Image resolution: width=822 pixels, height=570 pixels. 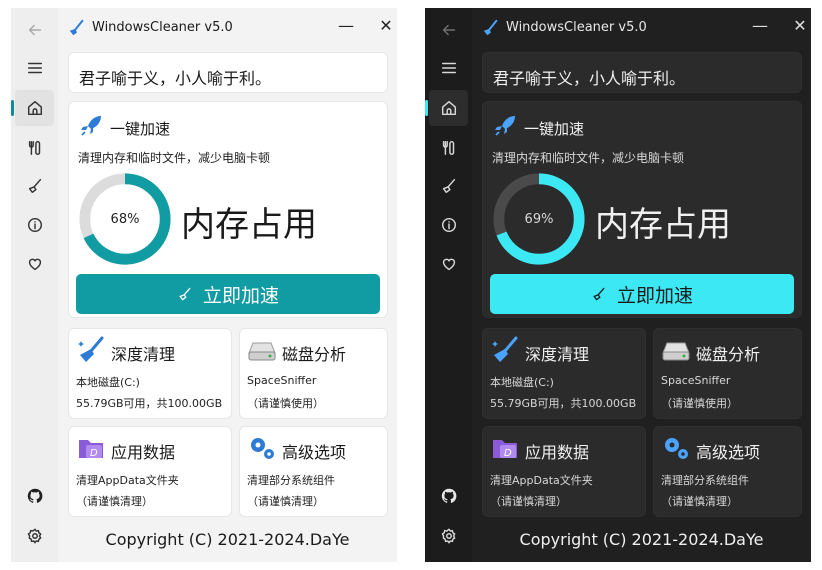 What do you see at coordinates (127, 480) in the screenshot?
I see `tool-line1: 清理AppData文件夹` at bounding box center [127, 480].